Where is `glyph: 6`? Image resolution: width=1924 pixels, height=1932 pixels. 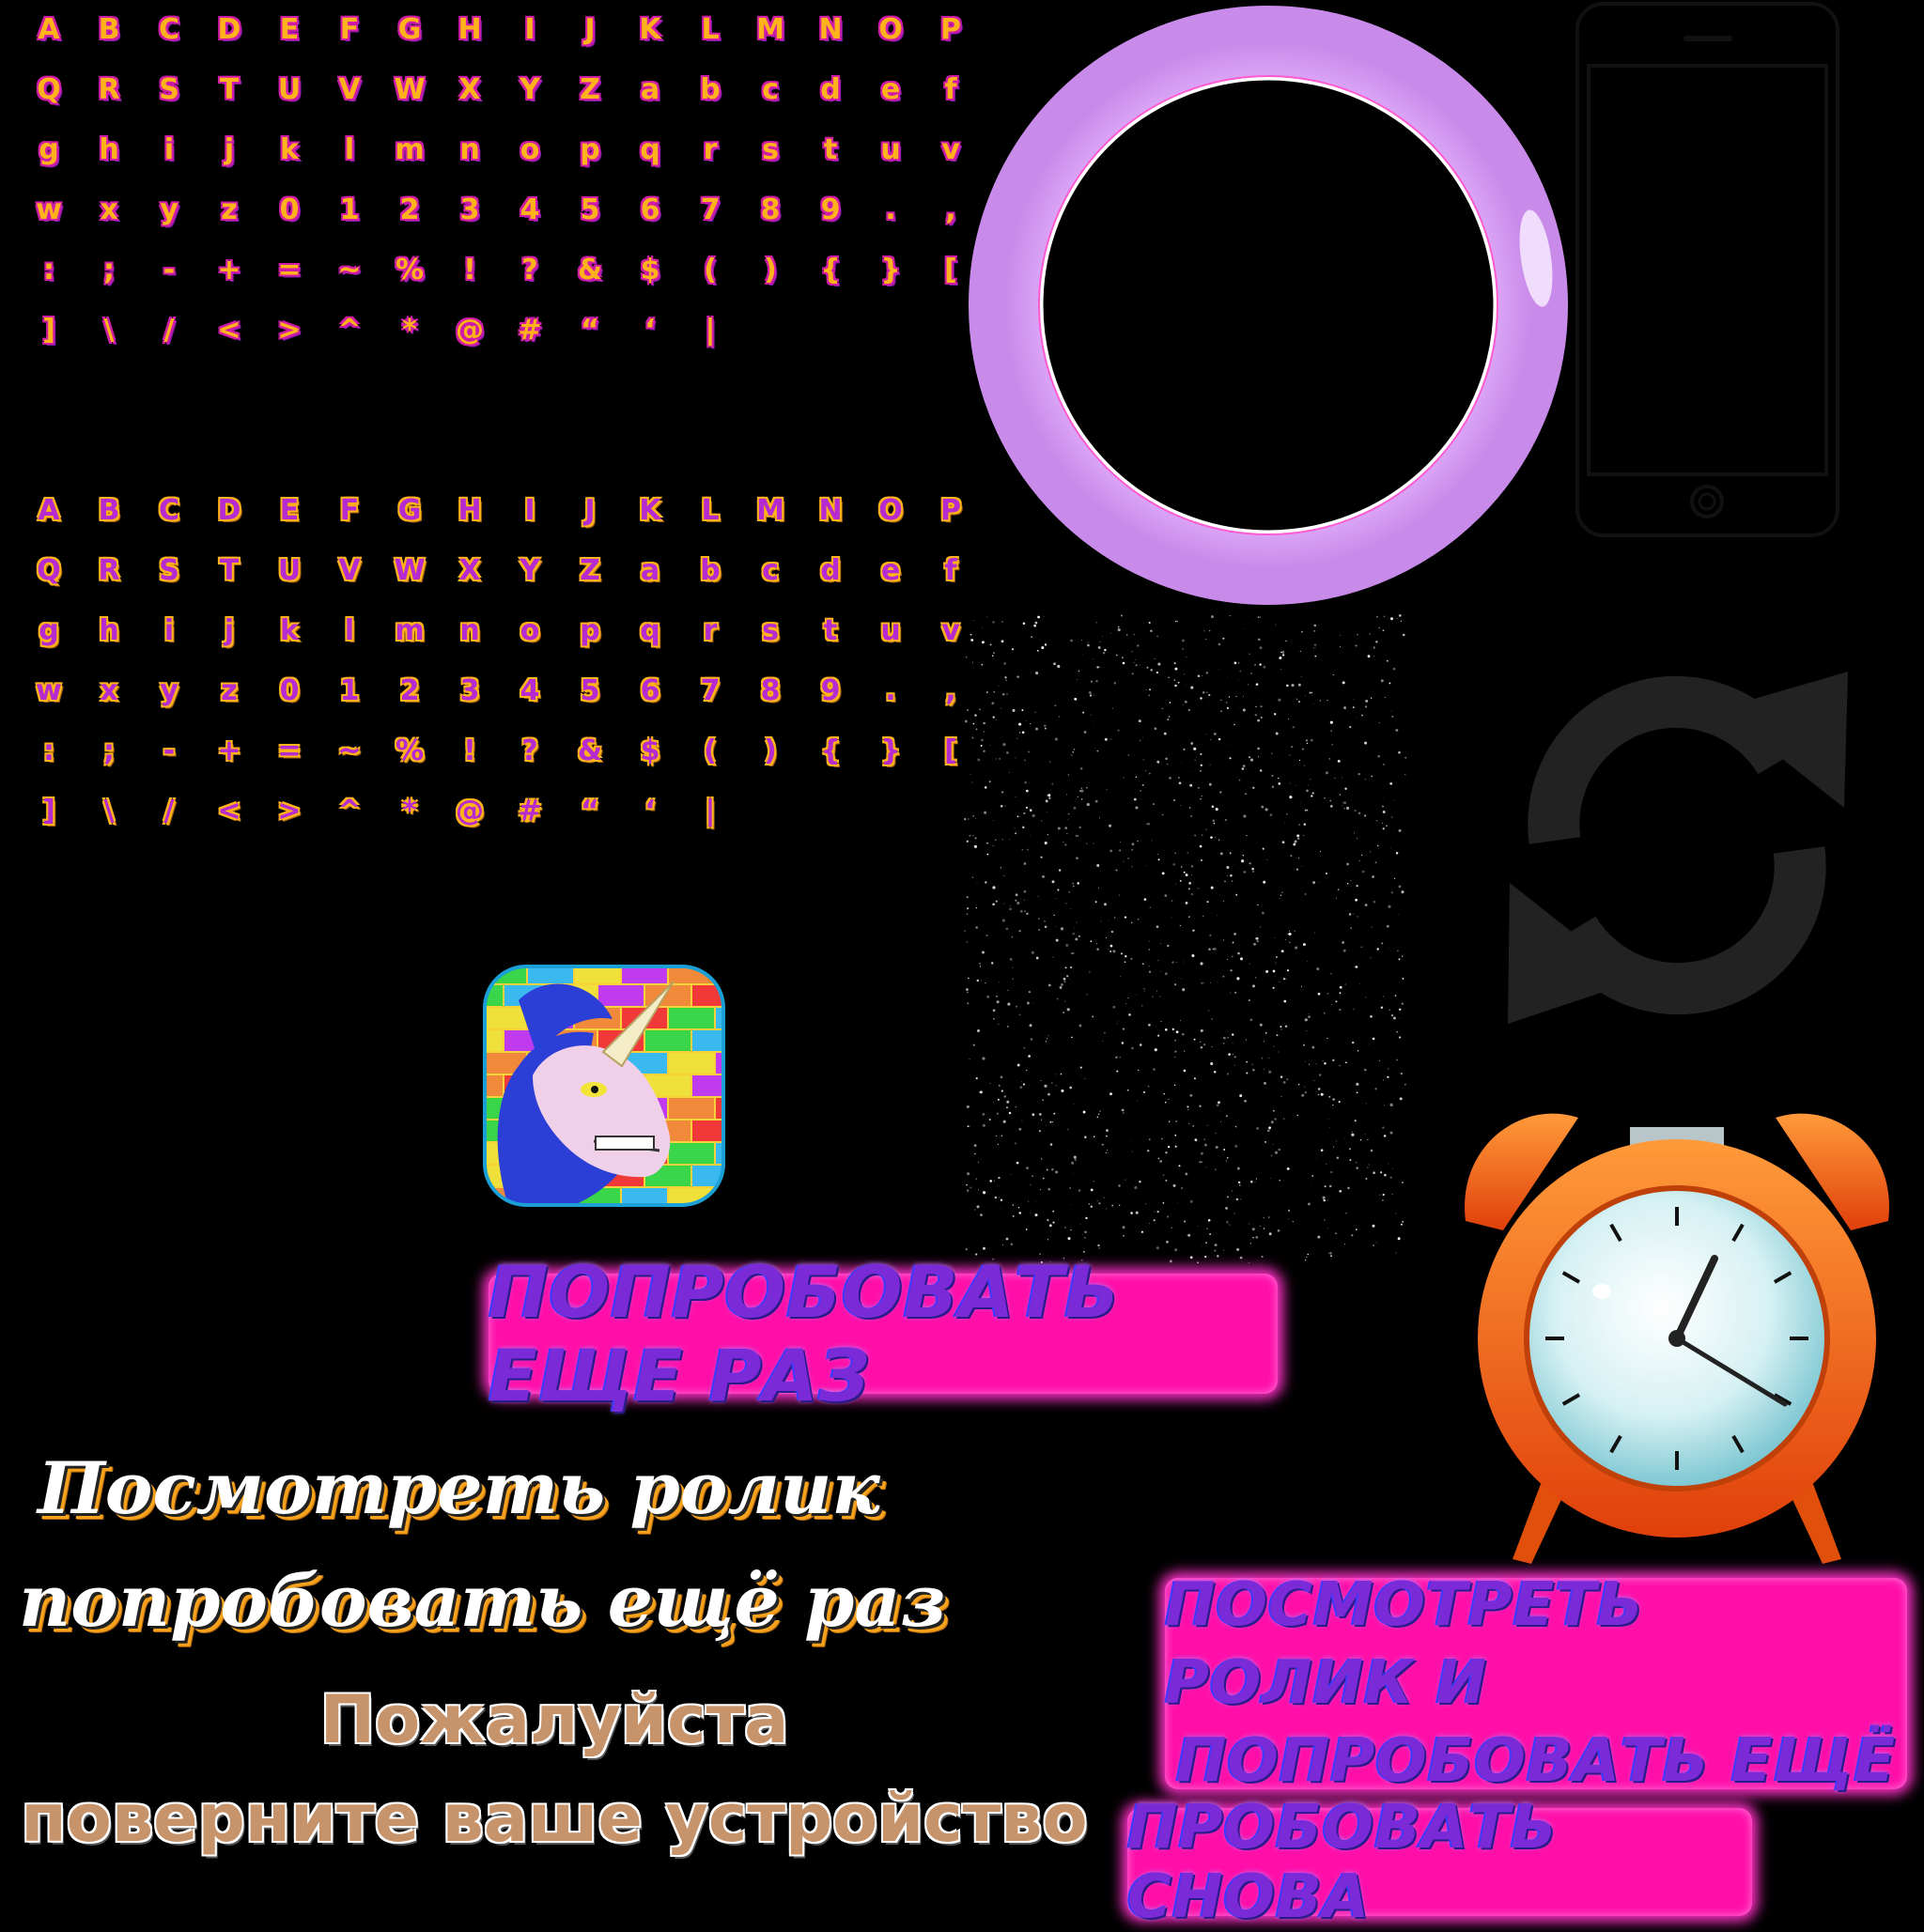
glyph: 6 is located at coordinates (650, 690).